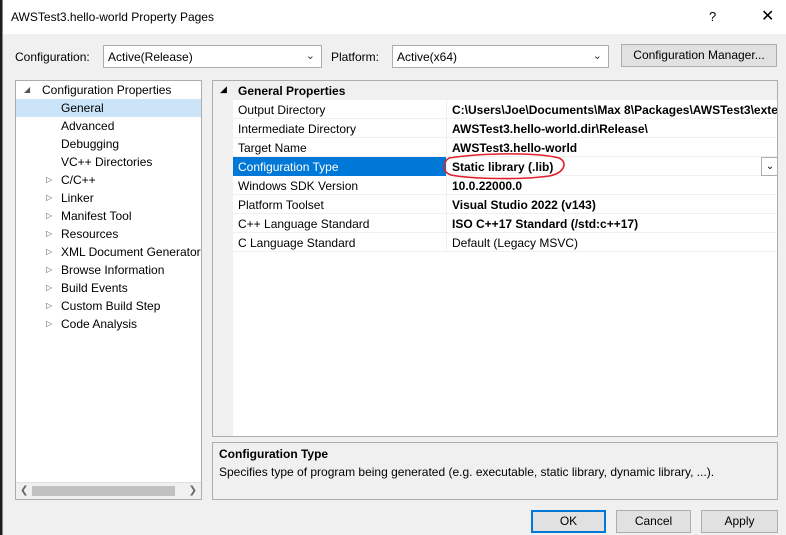 This screenshot has width=786, height=535. Describe the element at coordinates (212, 56) in the screenshot. I see `configuration-dropdown: Active(Release) ⌄` at that location.